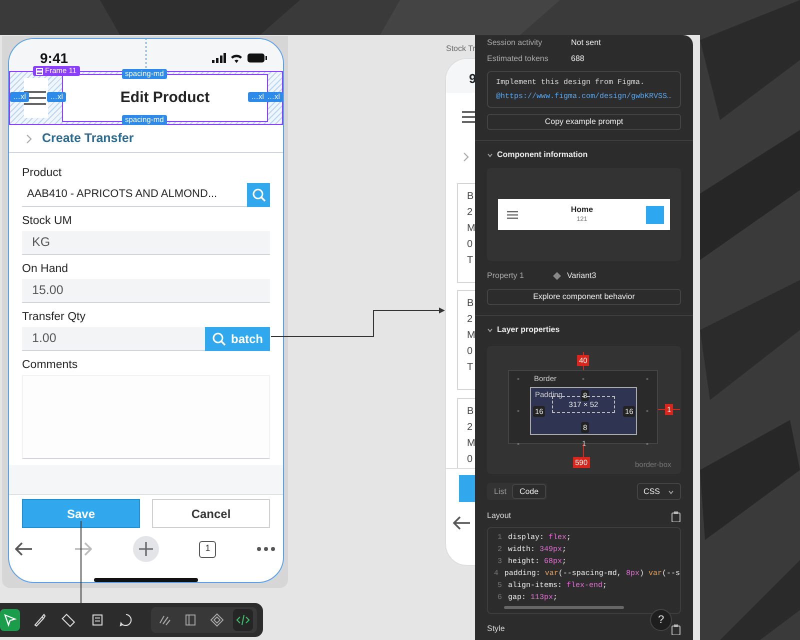 Image resolution: width=800 pixels, height=640 pixels. I want to click on ruler-icon, so click(68, 620).